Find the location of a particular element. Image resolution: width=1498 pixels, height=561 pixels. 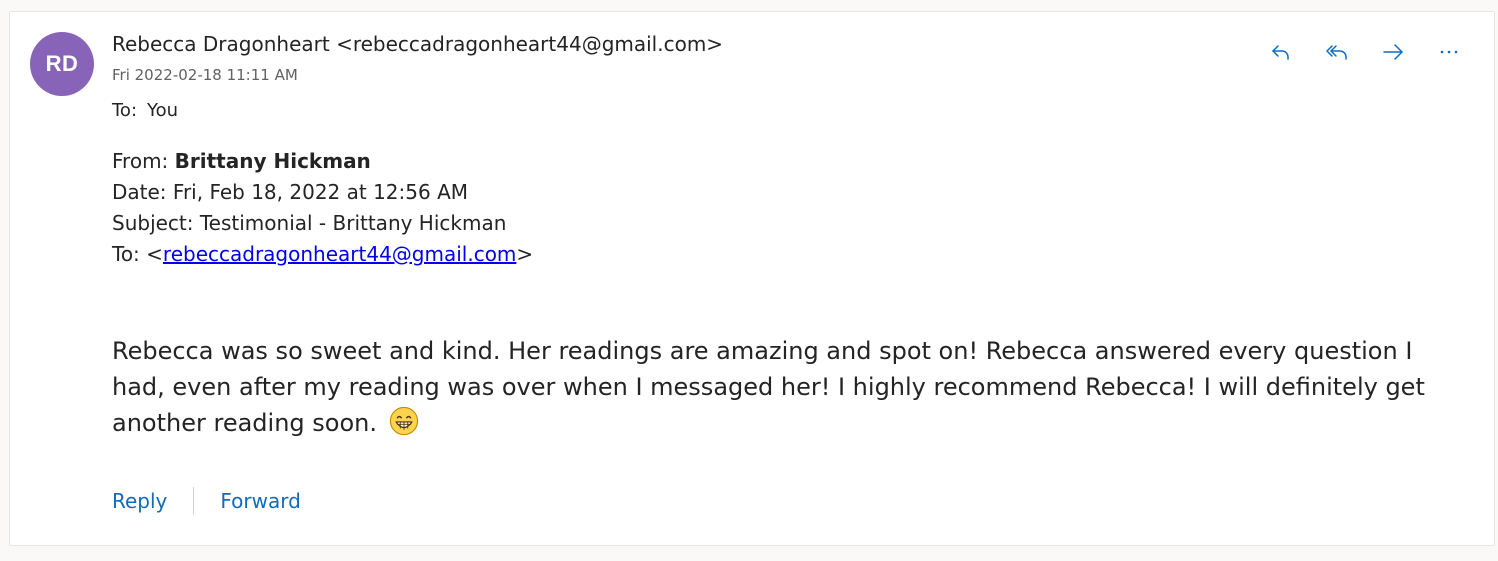

footer-reply-button: Reply is located at coordinates (139, 501).